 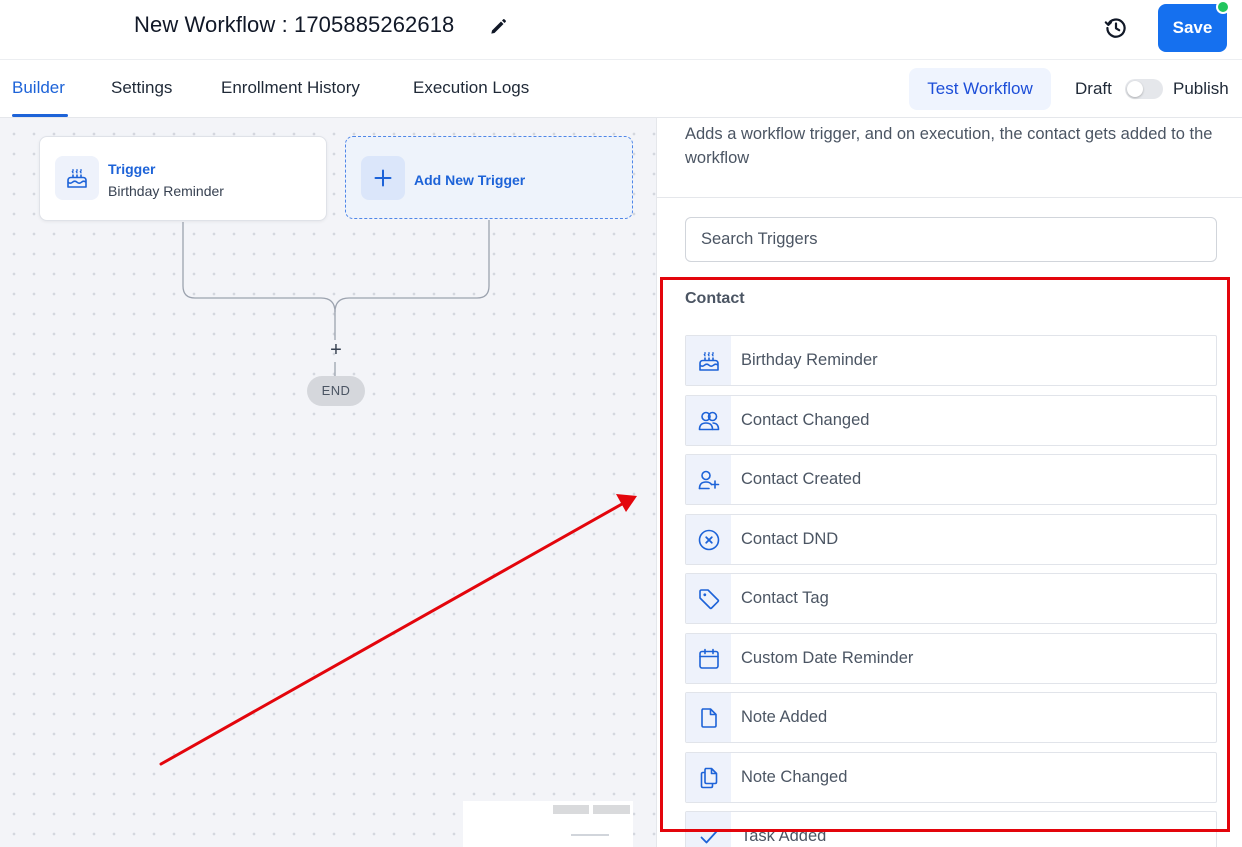 I want to click on trigger-node-subtitle: Birthday Reminder, so click(x=166, y=191).